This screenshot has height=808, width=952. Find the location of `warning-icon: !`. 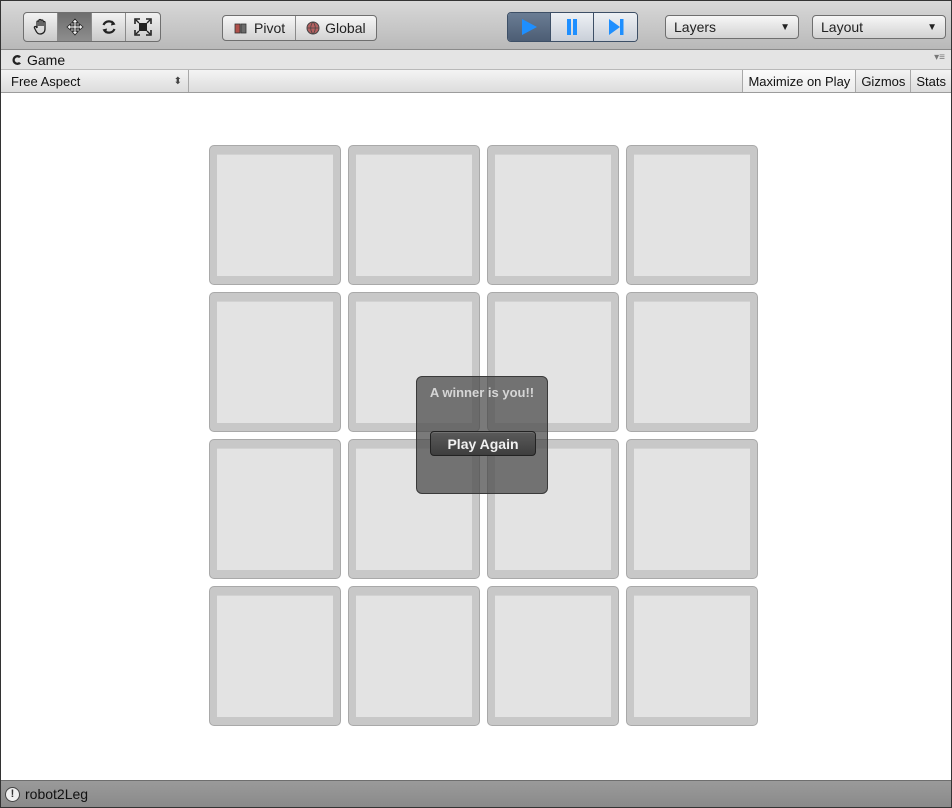

warning-icon: ! is located at coordinates (12, 794).